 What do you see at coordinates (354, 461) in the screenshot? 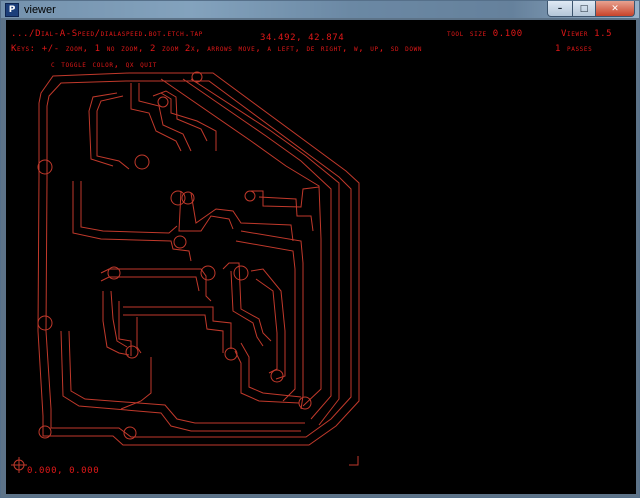
I see `extent-corner-marker` at bounding box center [354, 461].